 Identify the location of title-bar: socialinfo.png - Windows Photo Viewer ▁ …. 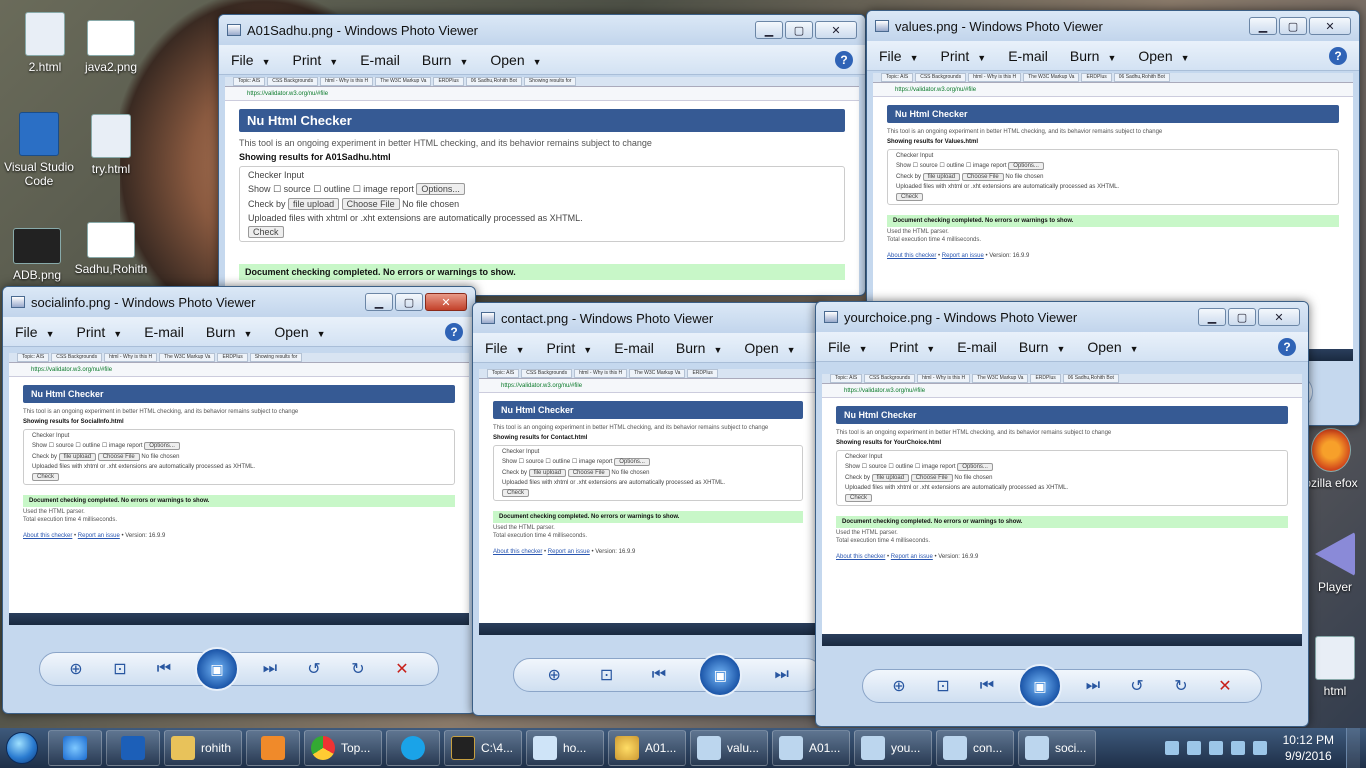
(239, 302).